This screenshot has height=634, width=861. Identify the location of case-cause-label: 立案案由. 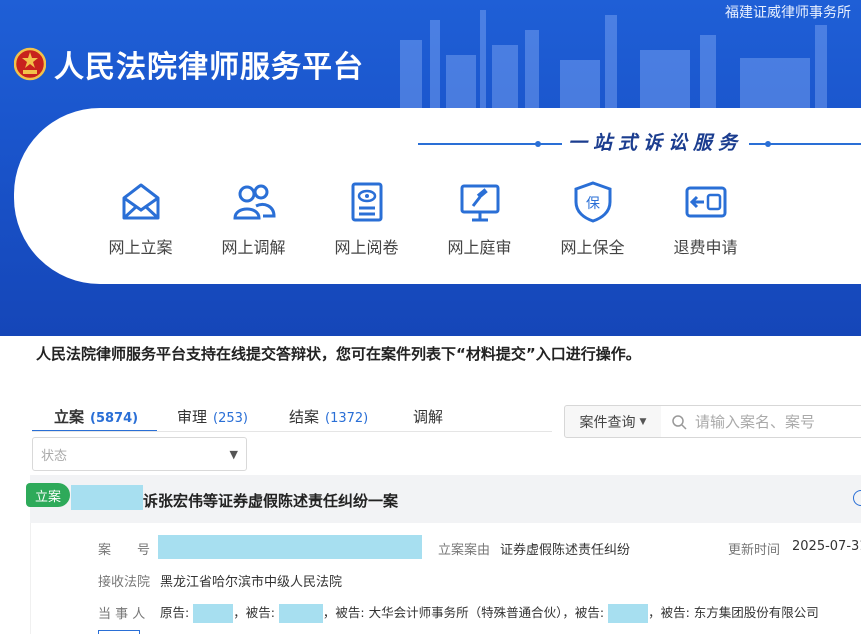
(464, 550).